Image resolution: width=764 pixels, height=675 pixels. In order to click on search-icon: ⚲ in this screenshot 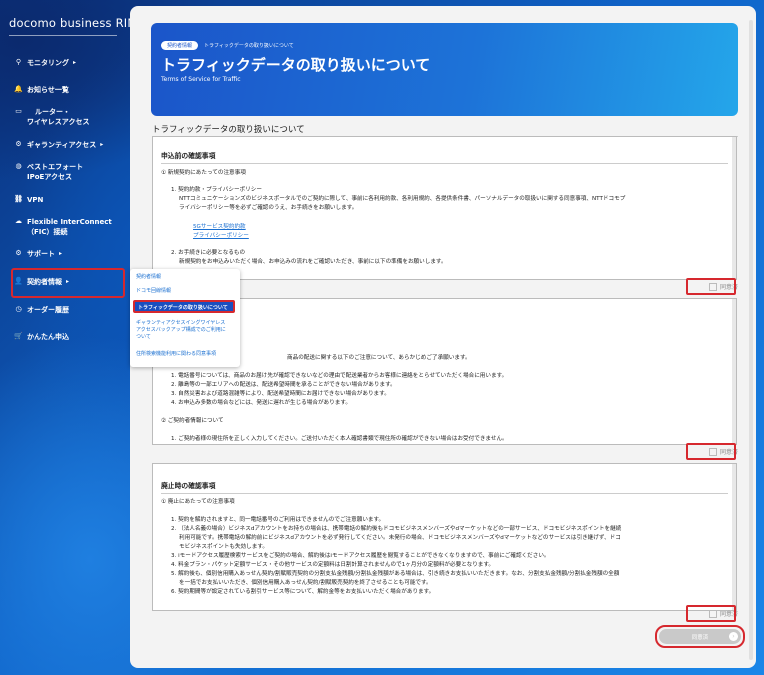, I will do `click(18, 62)`.